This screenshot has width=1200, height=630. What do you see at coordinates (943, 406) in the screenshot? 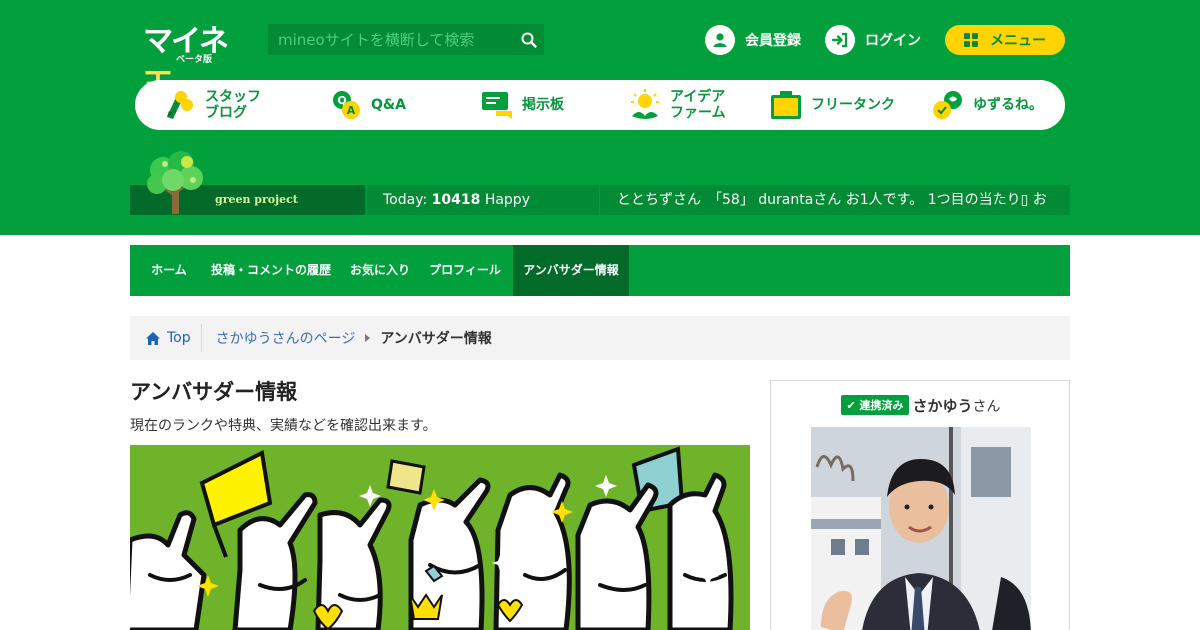
I see `profile-name: さかゆう` at bounding box center [943, 406].